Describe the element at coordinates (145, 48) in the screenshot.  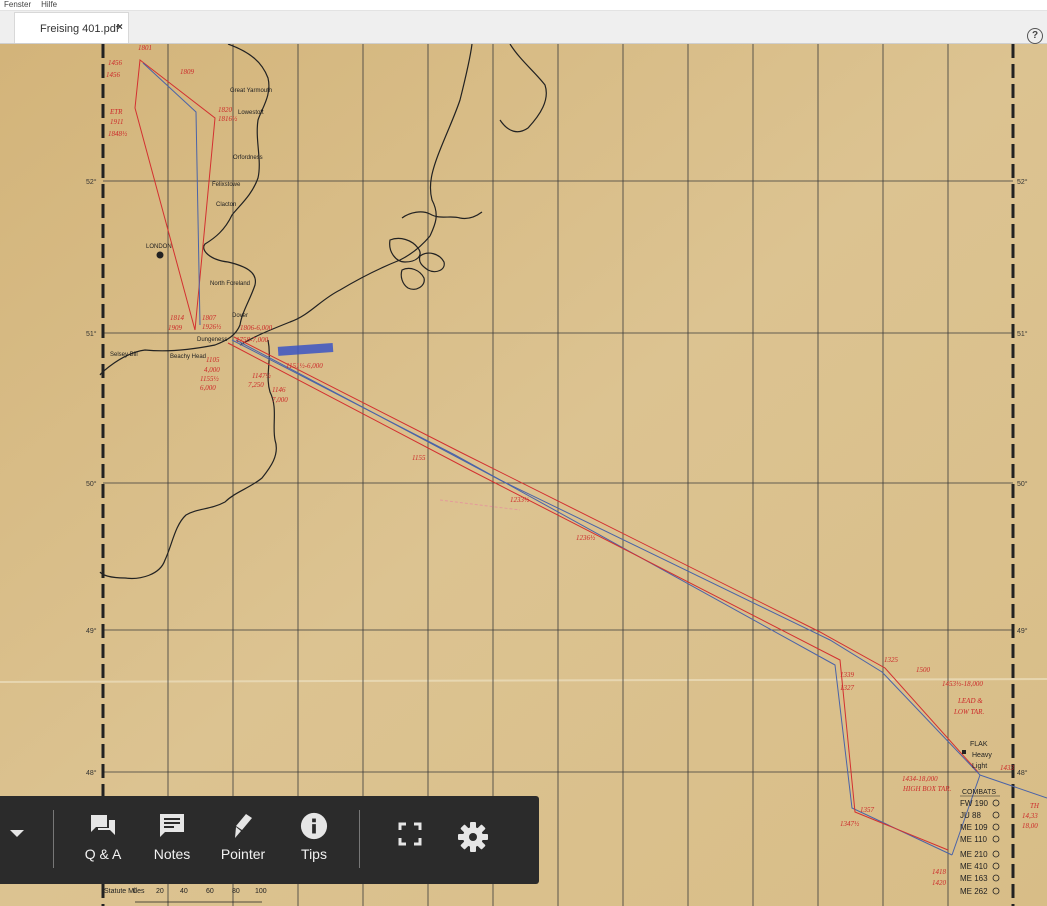
I see `route-time-label: 1801` at that location.